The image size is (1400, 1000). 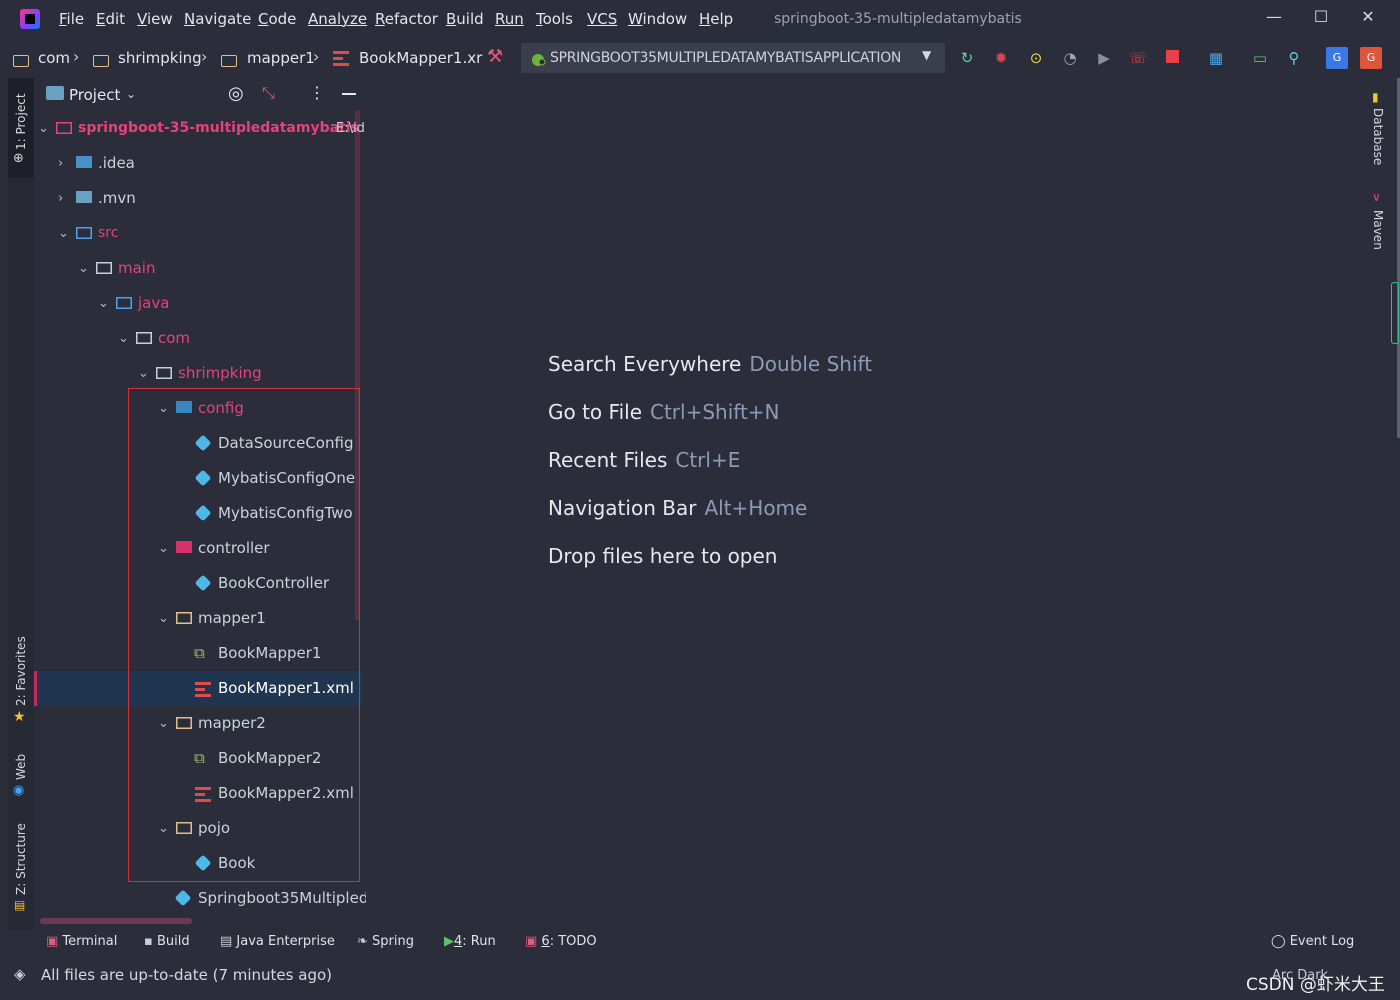 I want to click on spring-tab: ❧ Spring, so click(x=385, y=941).